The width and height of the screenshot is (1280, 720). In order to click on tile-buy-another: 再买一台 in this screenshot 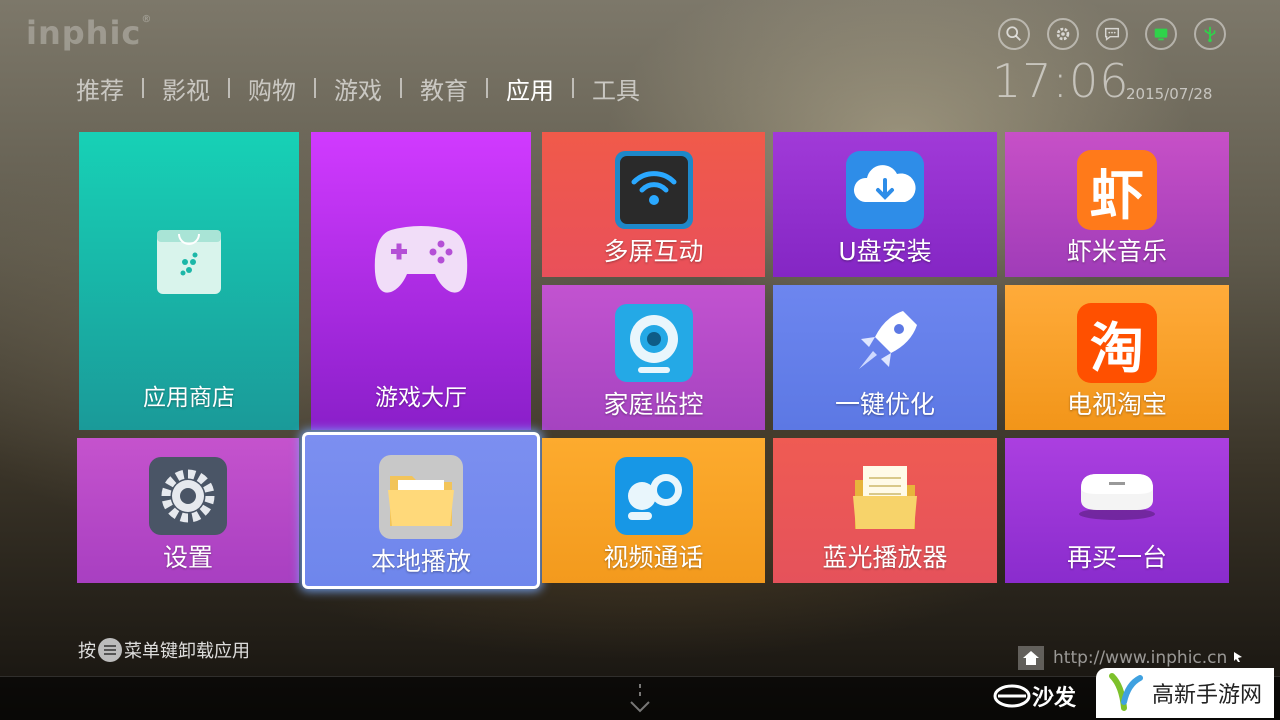, I will do `click(1117, 510)`.